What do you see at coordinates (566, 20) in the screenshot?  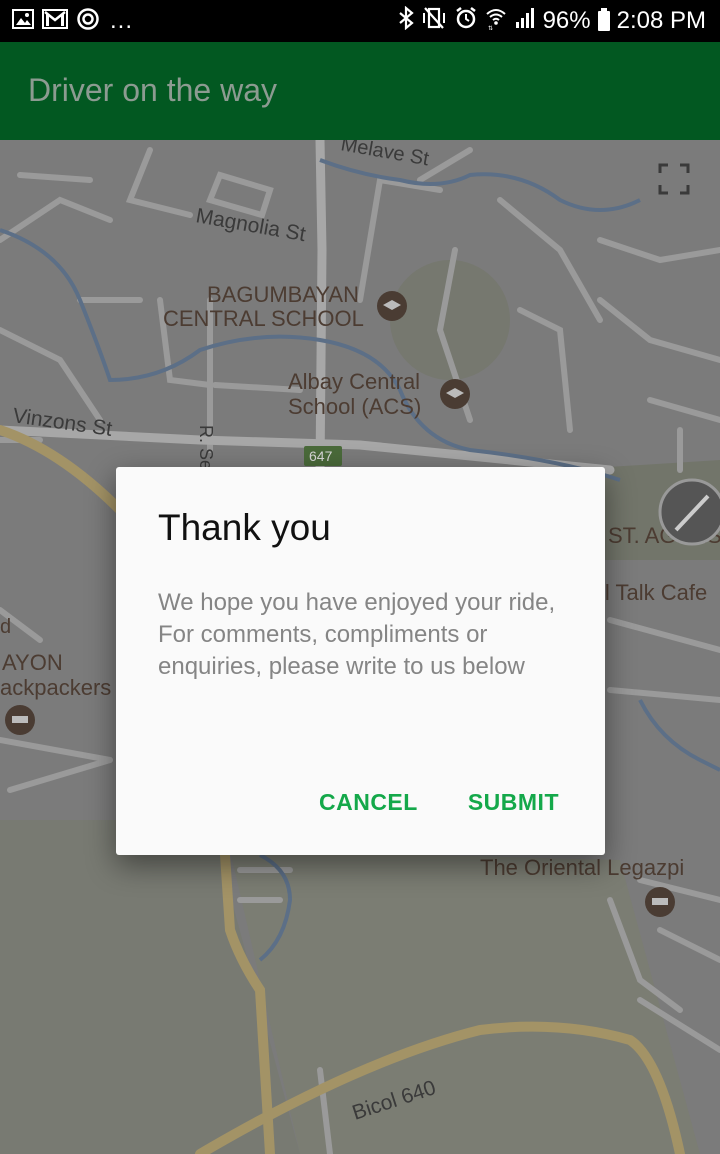 I see `battery-percent: 96%` at bounding box center [566, 20].